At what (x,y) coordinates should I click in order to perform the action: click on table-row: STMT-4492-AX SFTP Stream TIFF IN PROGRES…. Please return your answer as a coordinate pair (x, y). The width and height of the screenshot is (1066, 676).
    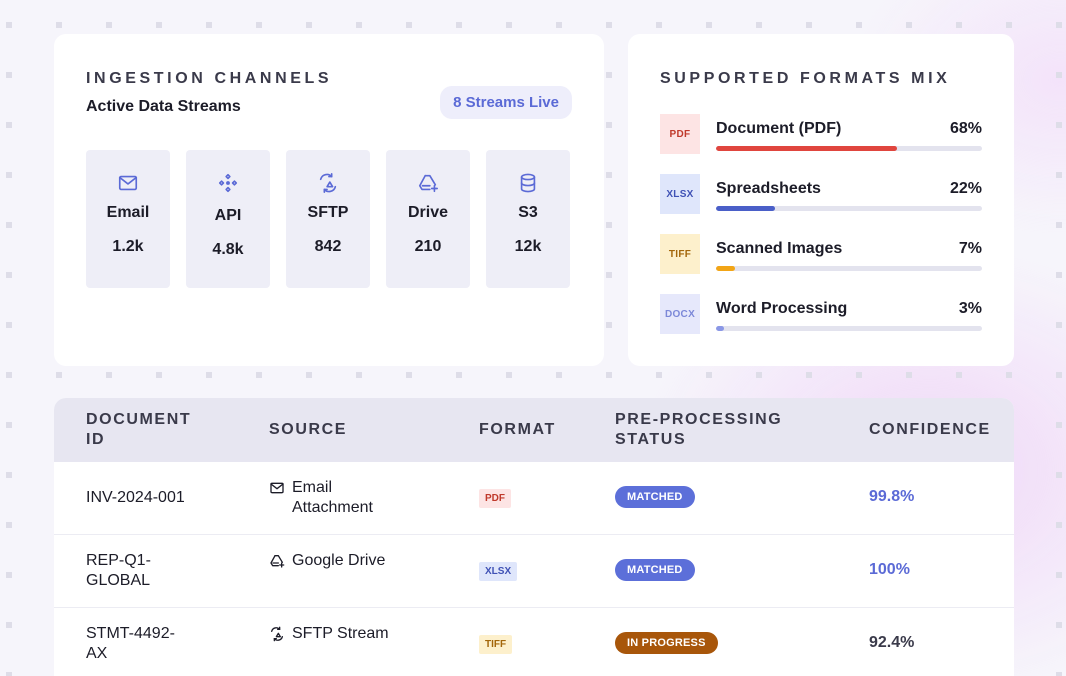
    Looking at the image, I should click on (534, 642).